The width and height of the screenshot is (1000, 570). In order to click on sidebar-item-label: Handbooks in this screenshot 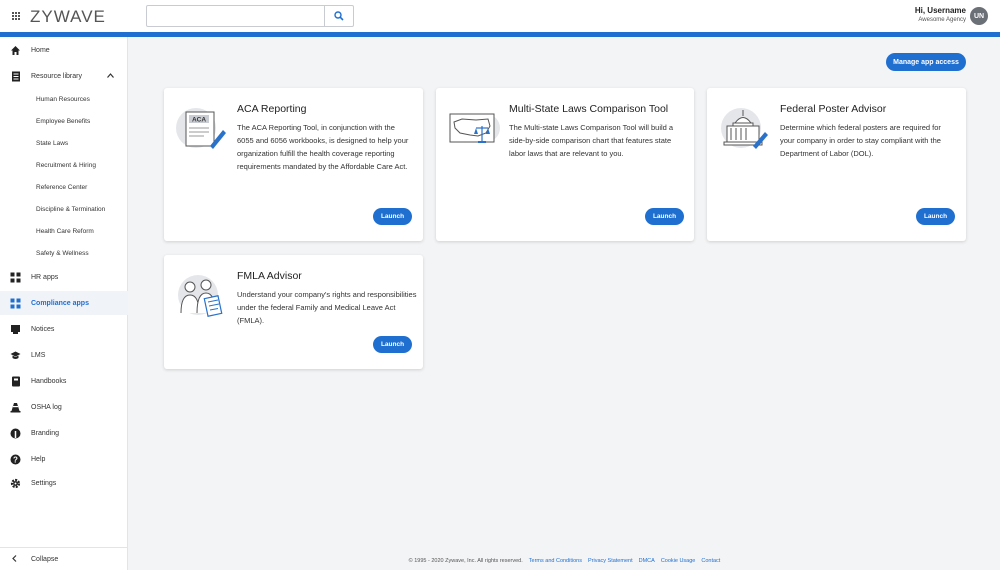, I will do `click(49, 381)`.